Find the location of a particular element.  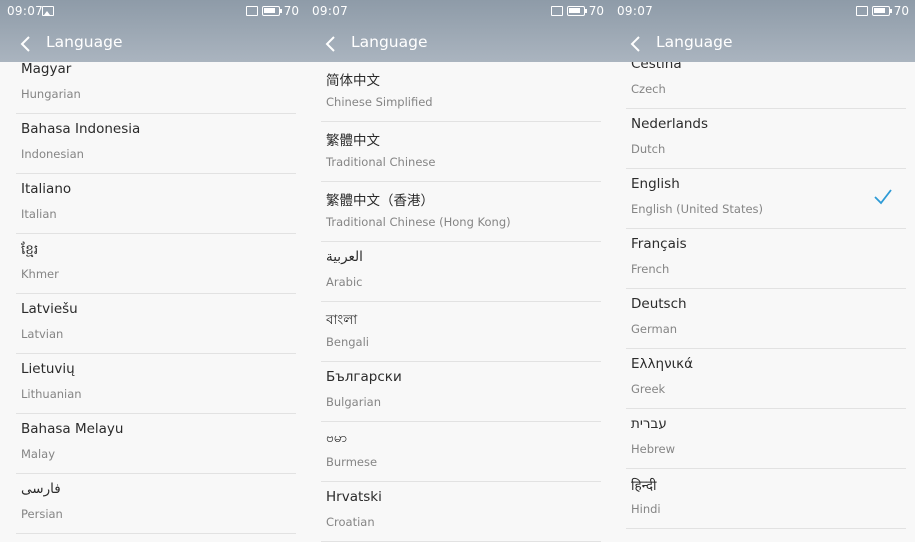

language-item: 简体中文 Chinese Simplified is located at coordinates (457, 92).